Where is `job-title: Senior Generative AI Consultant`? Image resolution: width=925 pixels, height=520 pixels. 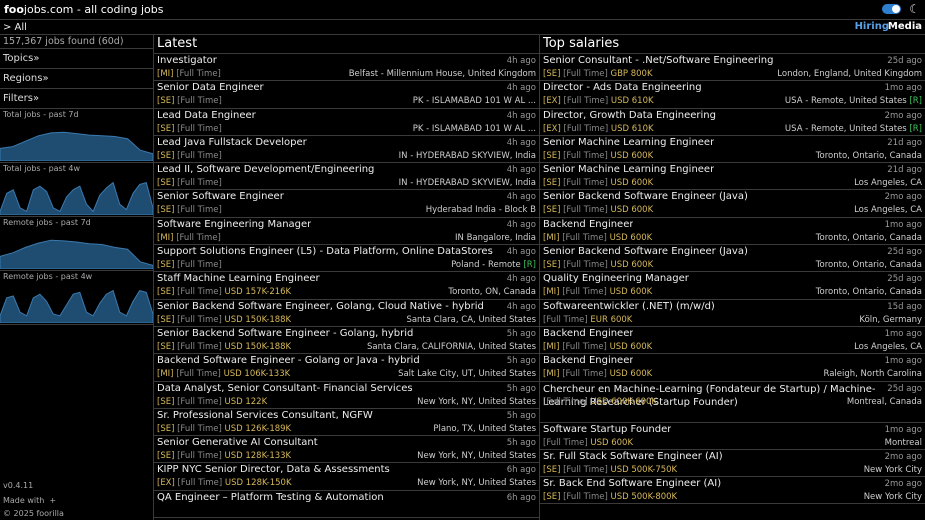
job-title: Senior Generative AI Consultant is located at coordinates (237, 442).